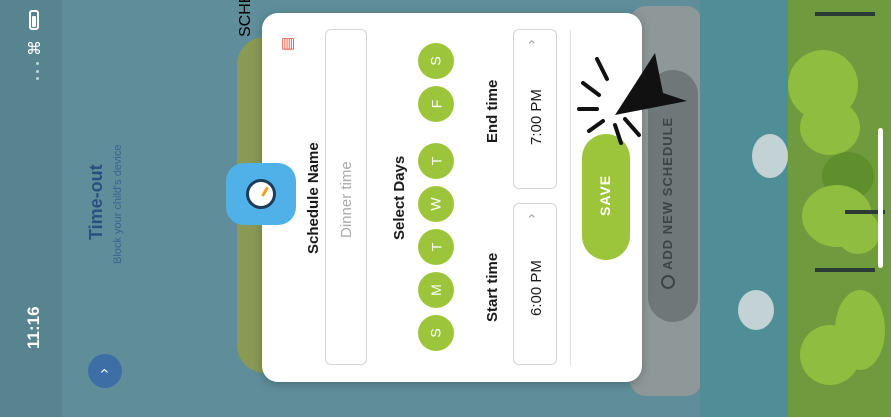  I want to click on battery-icon, so click(34, 20).